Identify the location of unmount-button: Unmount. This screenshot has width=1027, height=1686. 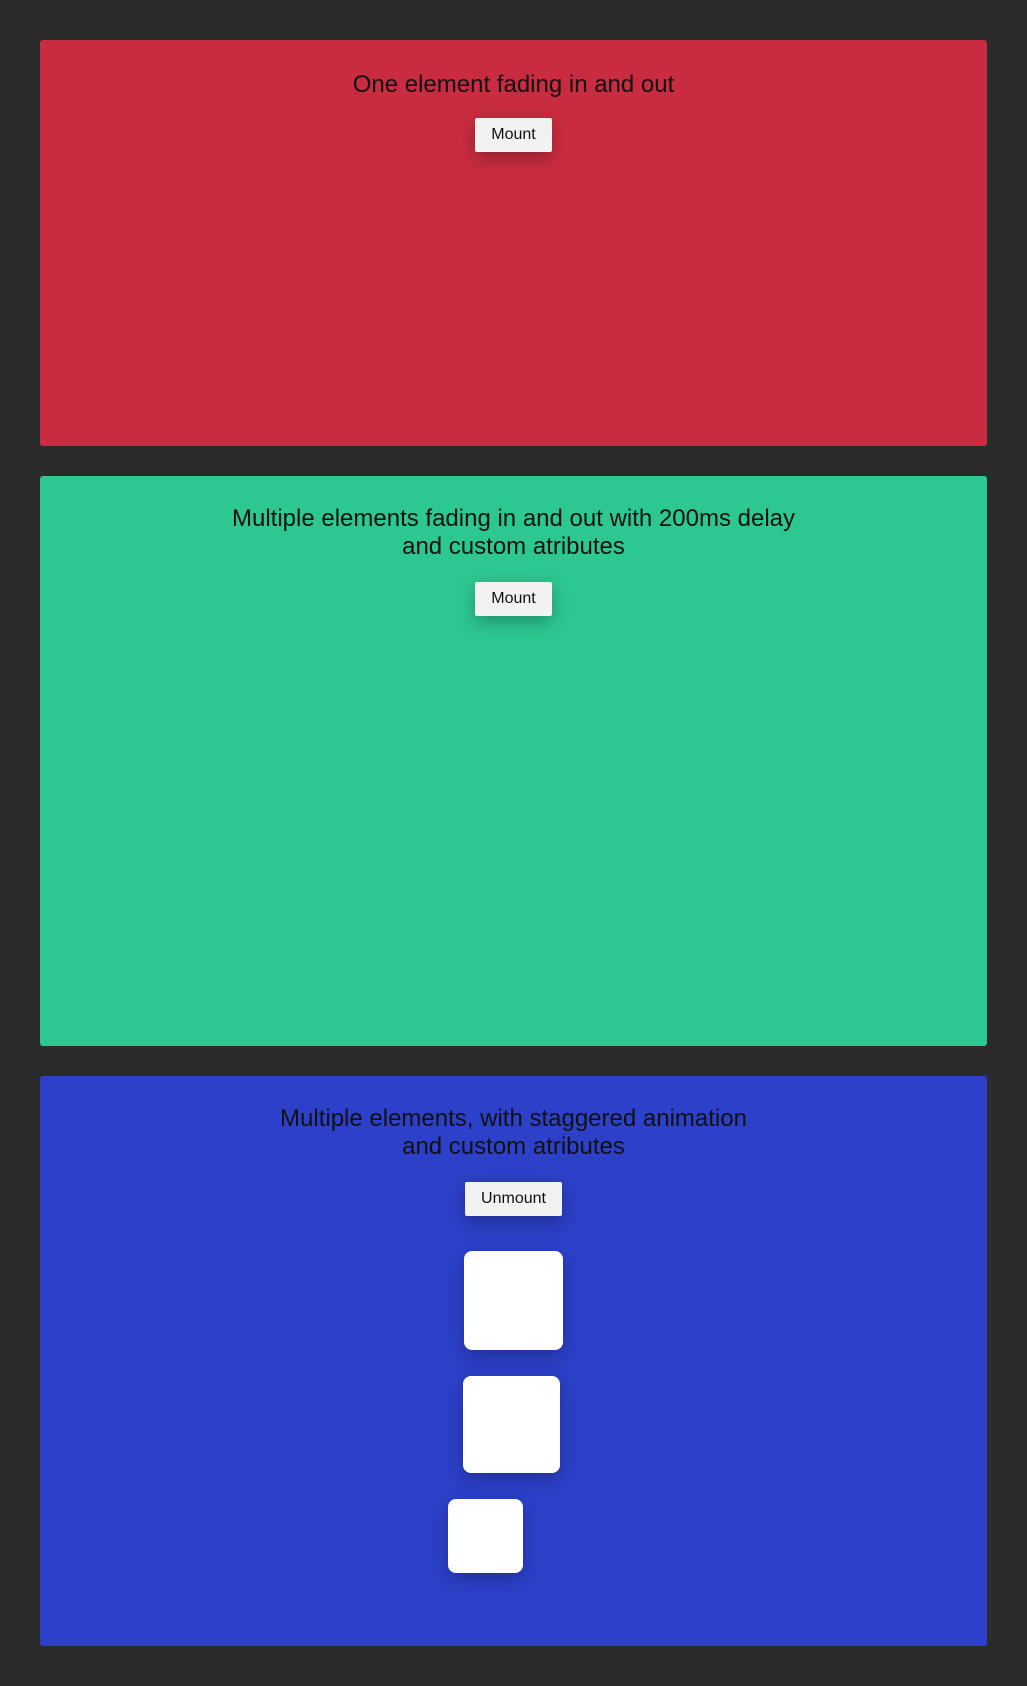
(513, 1199).